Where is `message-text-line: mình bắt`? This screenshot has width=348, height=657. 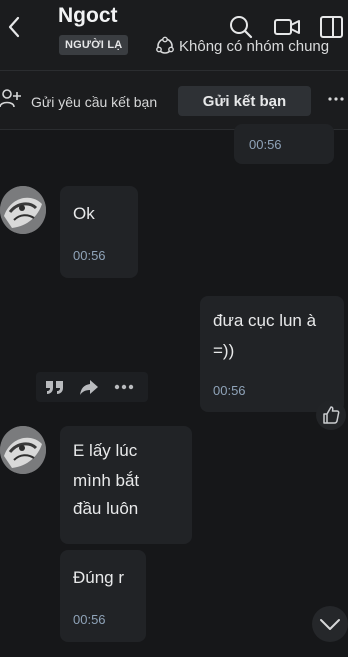 message-text-line: mình bắt is located at coordinates (106, 480).